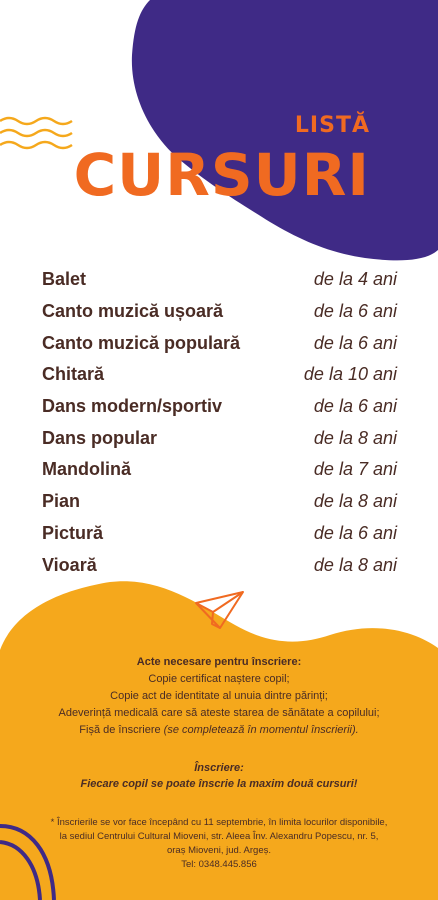 This screenshot has width=438, height=900. What do you see at coordinates (261, 730) in the screenshot?
I see `documents-line-note: (se completează în momentul înscrierii).` at bounding box center [261, 730].